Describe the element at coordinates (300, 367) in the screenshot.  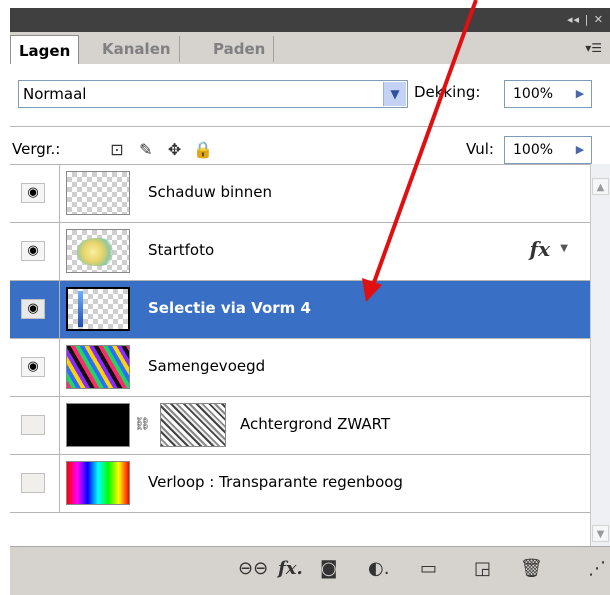
I see `layer-row: ◉ Samengevoegd` at that location.